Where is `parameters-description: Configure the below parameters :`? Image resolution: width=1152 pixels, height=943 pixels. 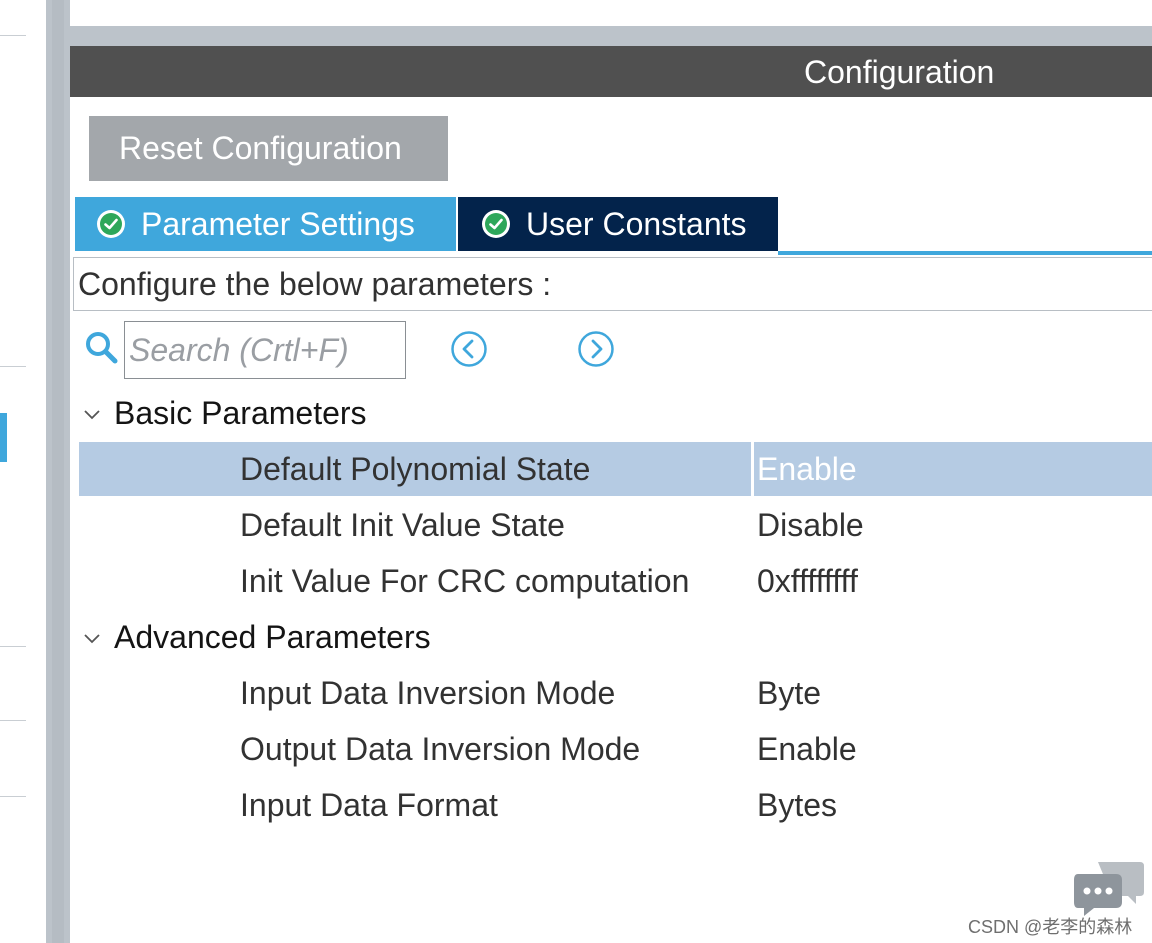
parameters-description: Configure the below parameters : is located at coordinates (612, 284).